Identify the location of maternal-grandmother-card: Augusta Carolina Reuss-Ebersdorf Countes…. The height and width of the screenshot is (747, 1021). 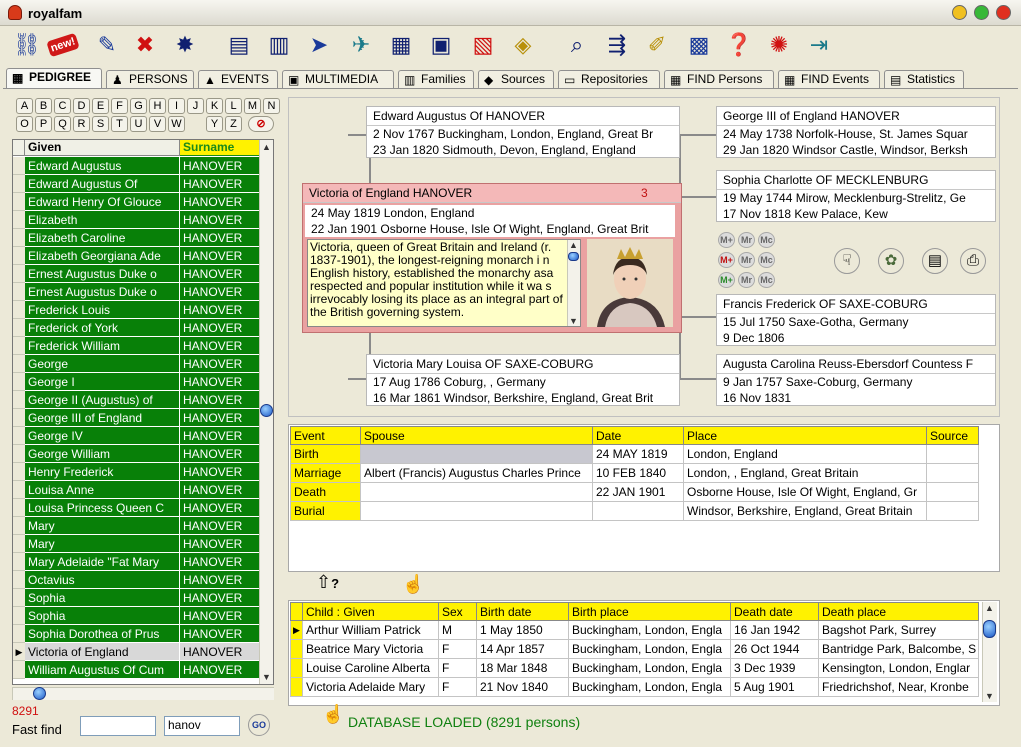
(856, 380).